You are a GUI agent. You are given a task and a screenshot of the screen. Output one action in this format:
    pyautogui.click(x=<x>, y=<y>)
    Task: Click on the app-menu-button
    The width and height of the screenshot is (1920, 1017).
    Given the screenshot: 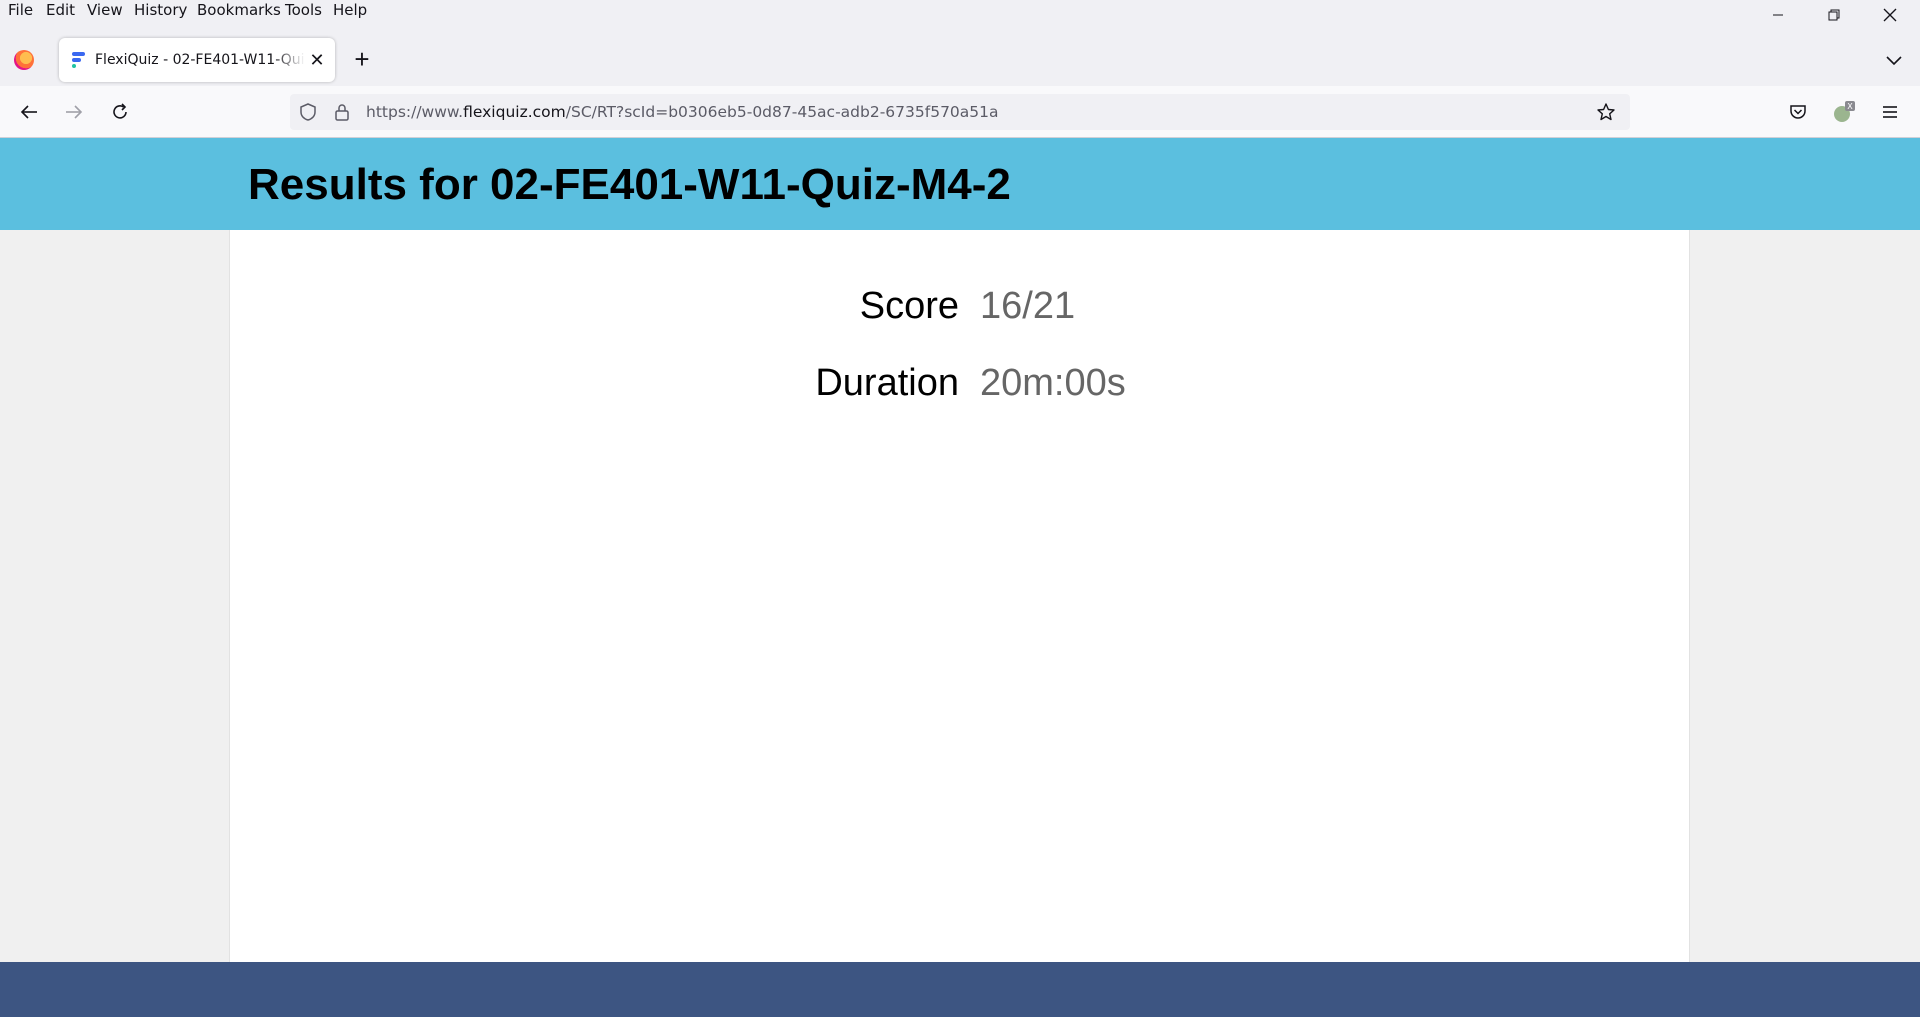 What is the action you would take?
    pyautogui.click(x=1890, y=112)
    